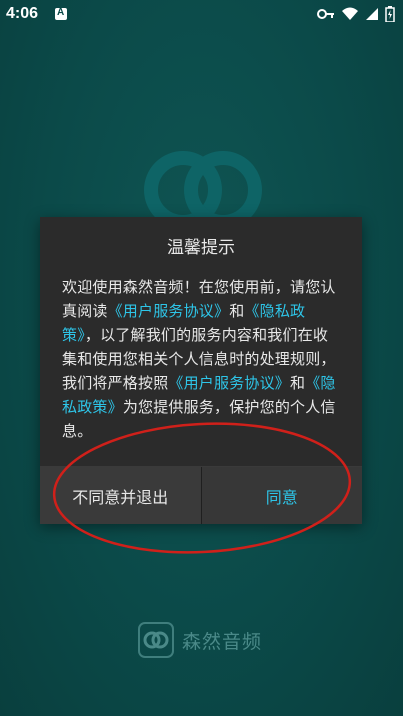 Image resolution: width=403 pixels, height=716 pixels. I want to click on dialog-buttons: 不同意并退出 同意, so click(201, 495).